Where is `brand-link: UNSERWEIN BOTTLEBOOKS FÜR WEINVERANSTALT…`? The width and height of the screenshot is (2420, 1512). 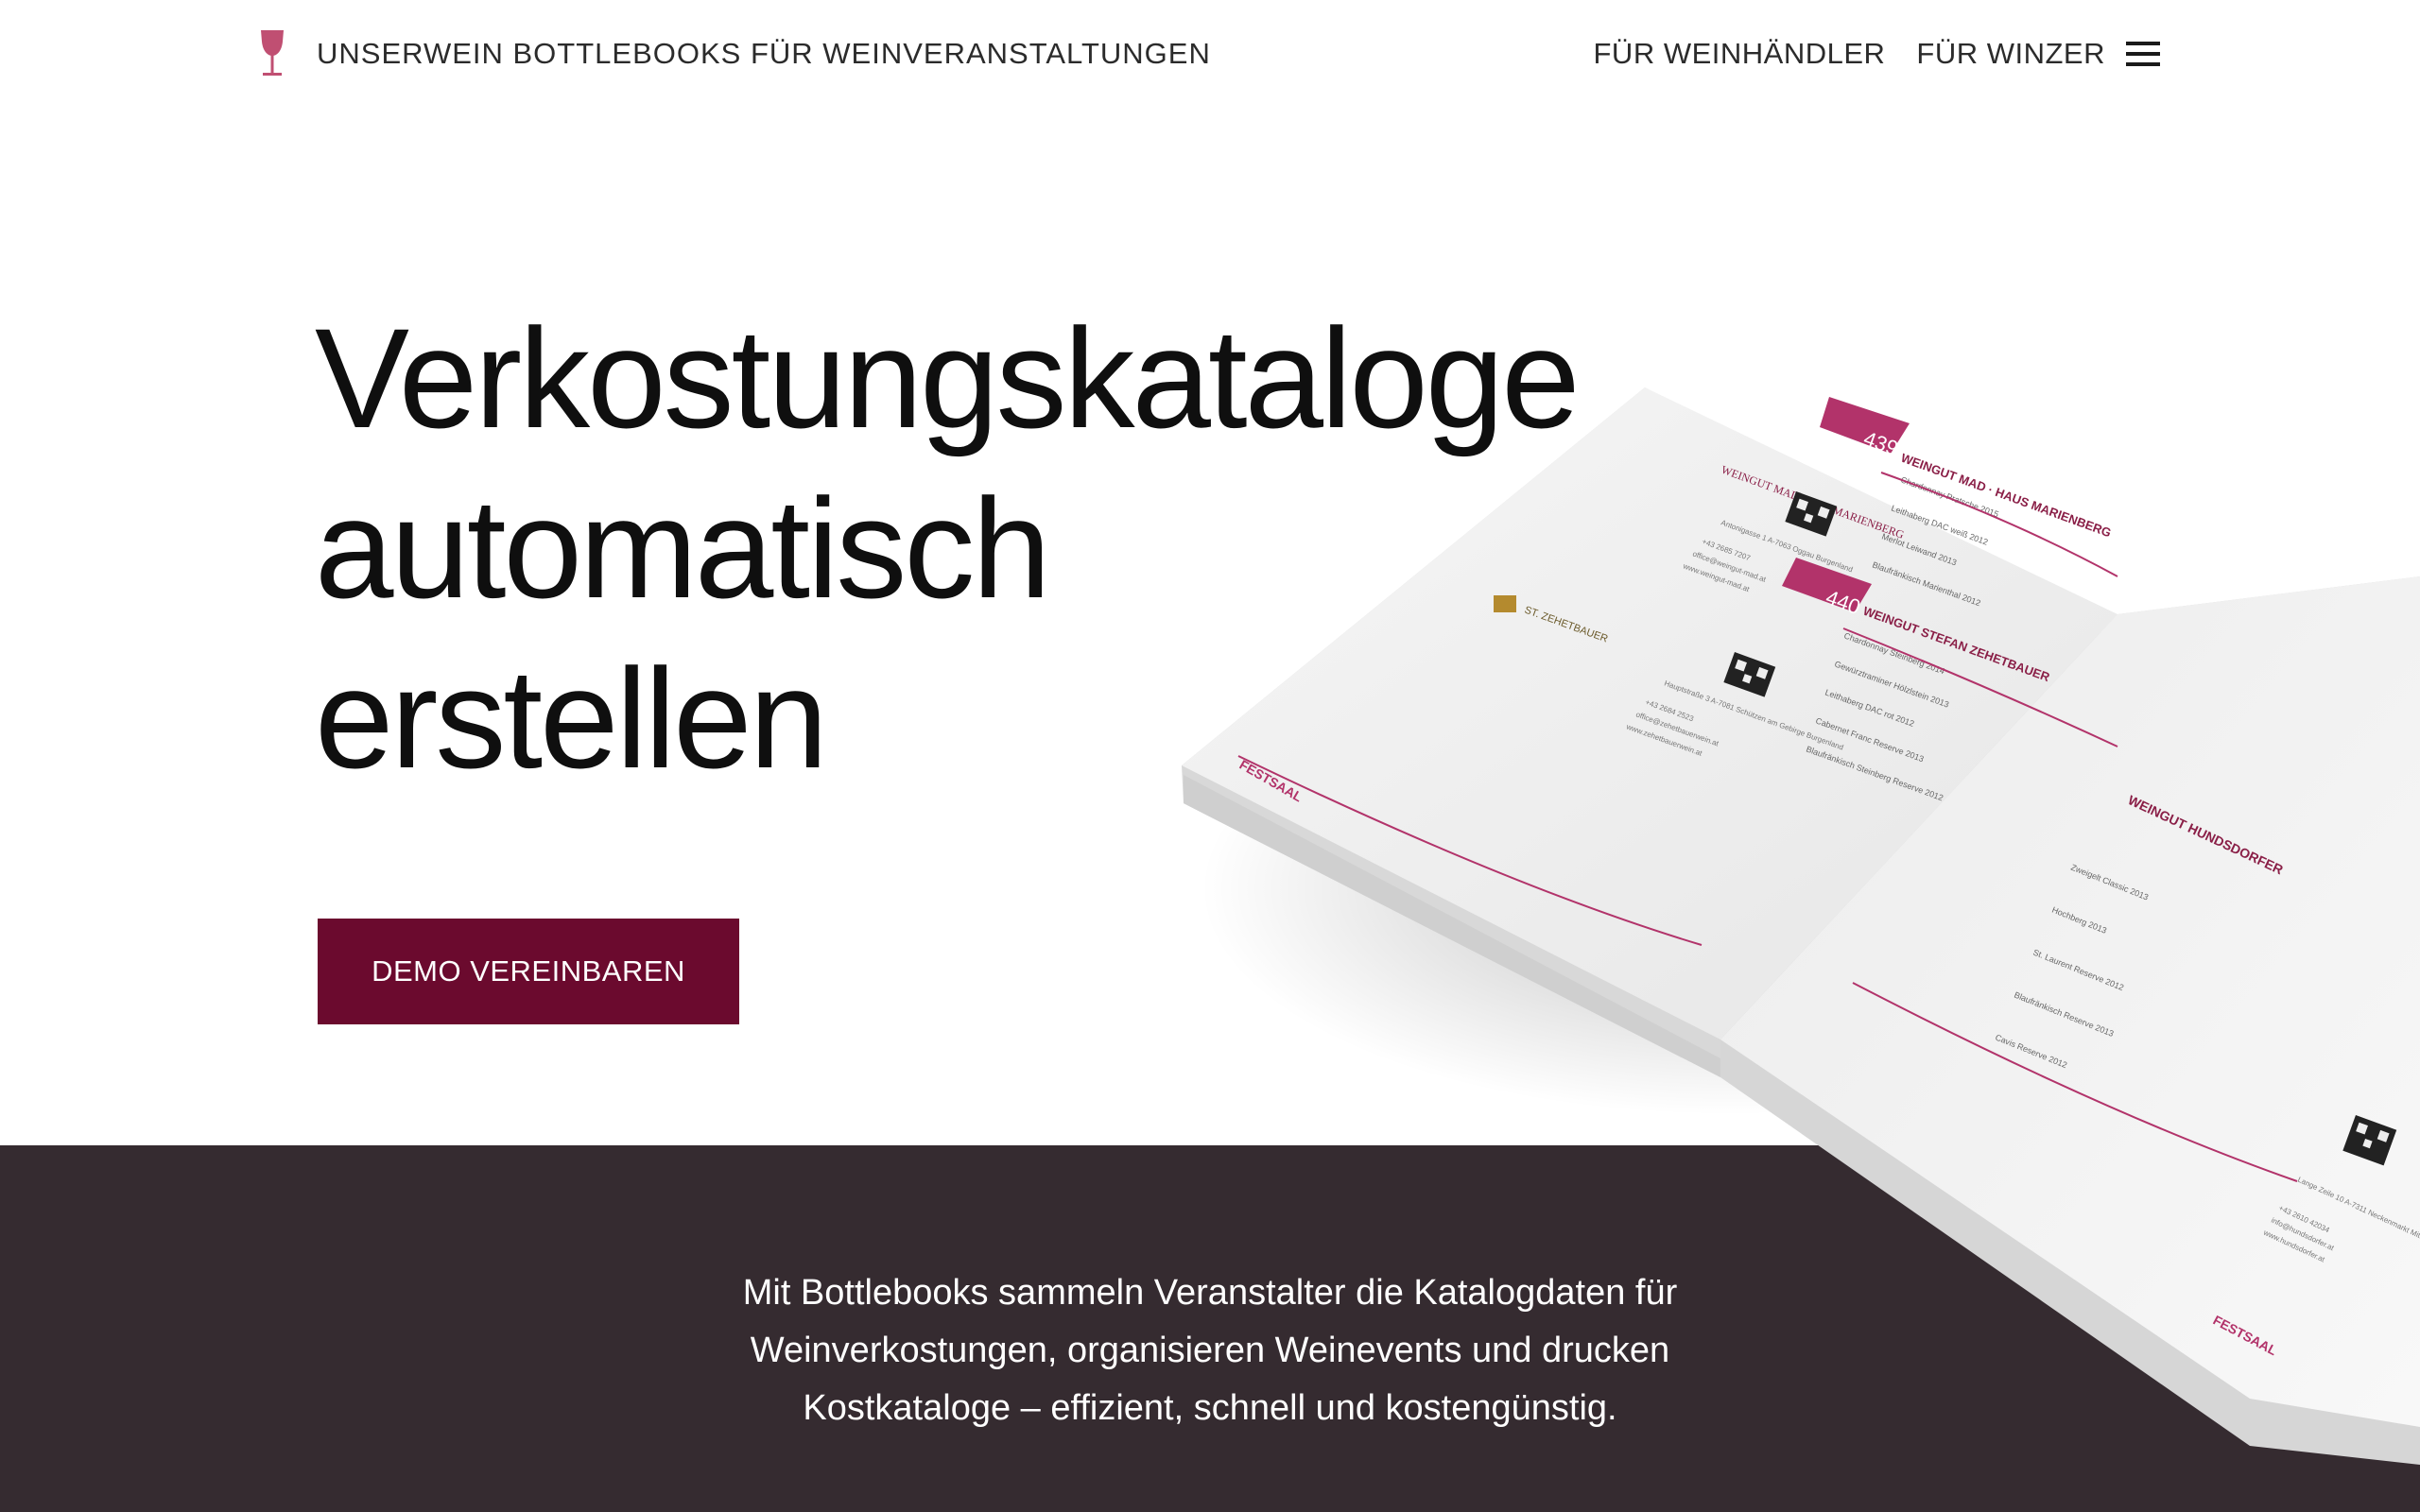
brand-link: UNSERWEIN BOTTLEBOOKS FÜR WEINVERANSTALT… is located at coordinates (733, 53).